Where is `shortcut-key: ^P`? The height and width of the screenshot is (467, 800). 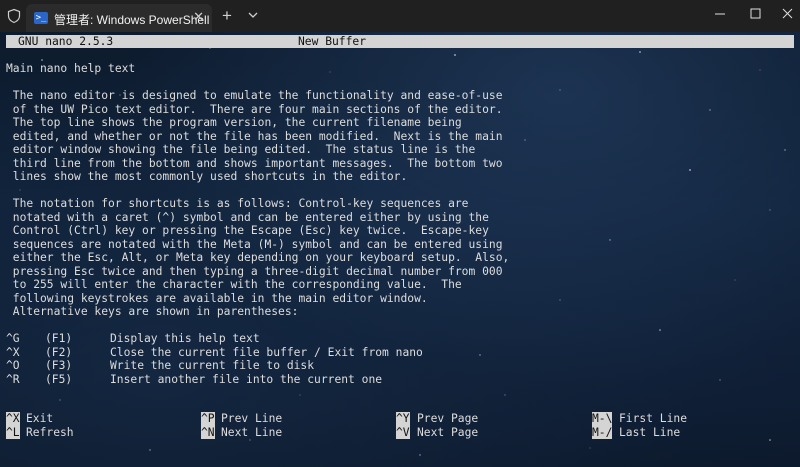
shortcut-key: ^P is located at coordinates (208, 419).